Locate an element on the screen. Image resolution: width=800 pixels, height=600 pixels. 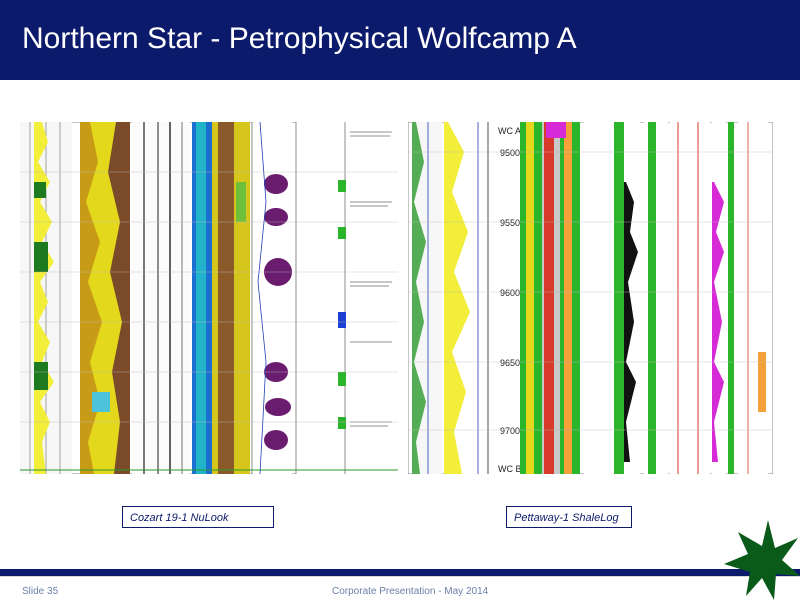
slide-title: Northern Star - Petrophysical Wolfcamp A is located at coordinates (299, 38).